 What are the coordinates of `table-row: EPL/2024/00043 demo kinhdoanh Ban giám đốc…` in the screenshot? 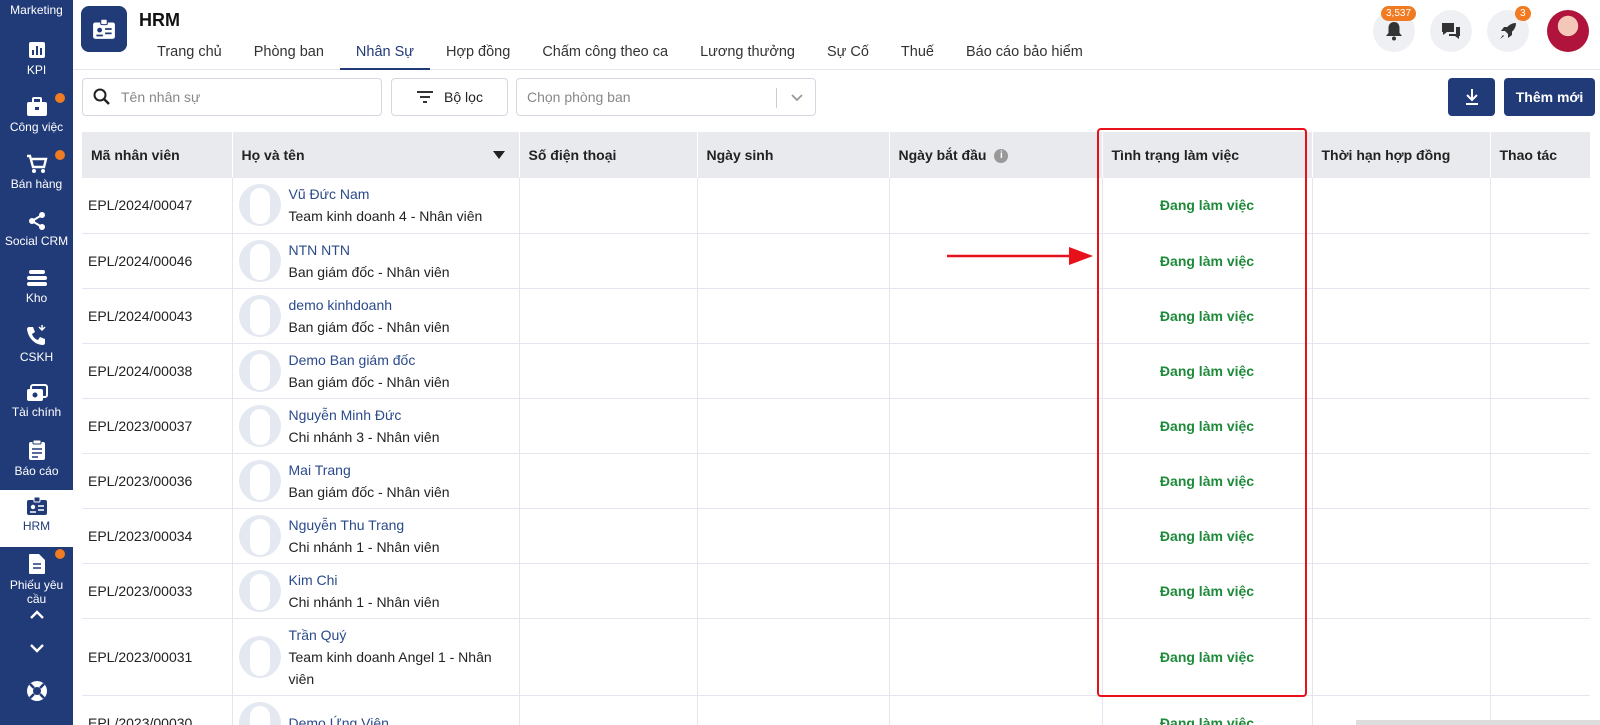 It's located at (836, 316).